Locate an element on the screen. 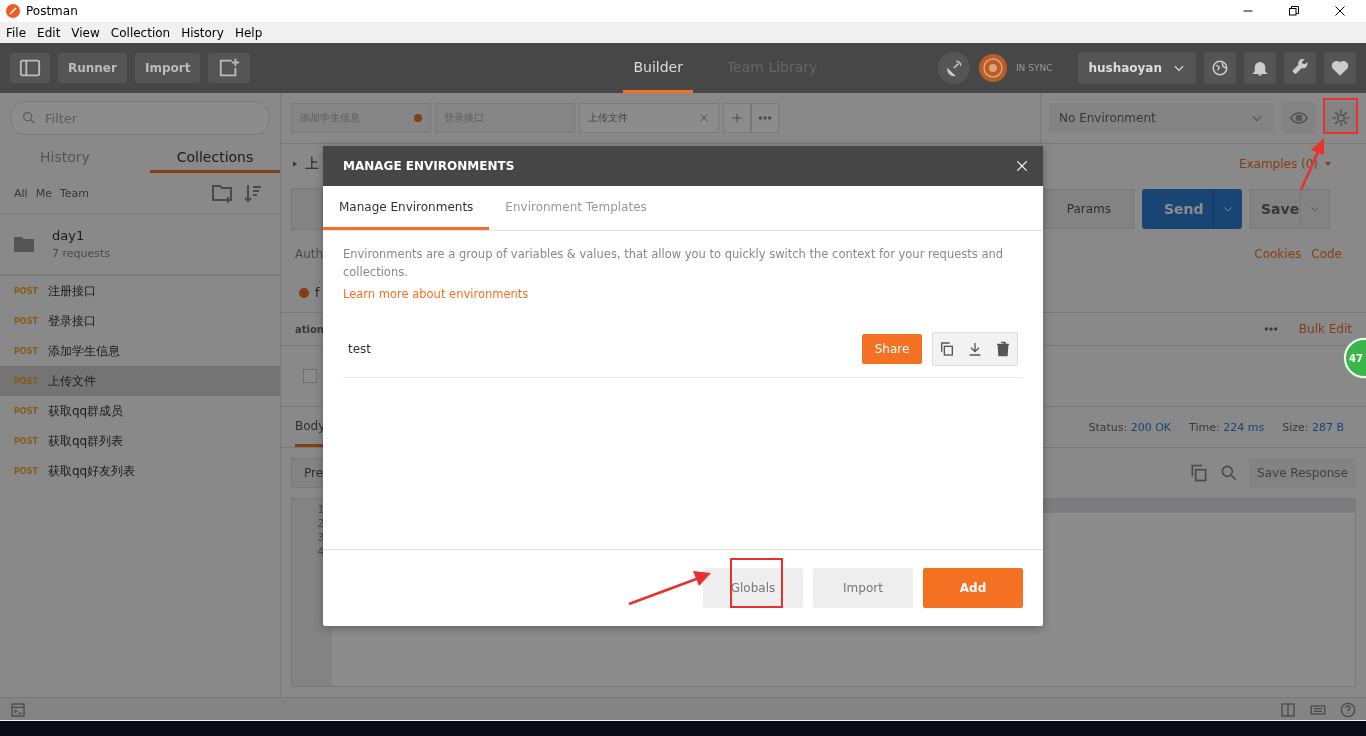 The image size is (1366, 736). new-tab-button is located at coordinates (229, 68).